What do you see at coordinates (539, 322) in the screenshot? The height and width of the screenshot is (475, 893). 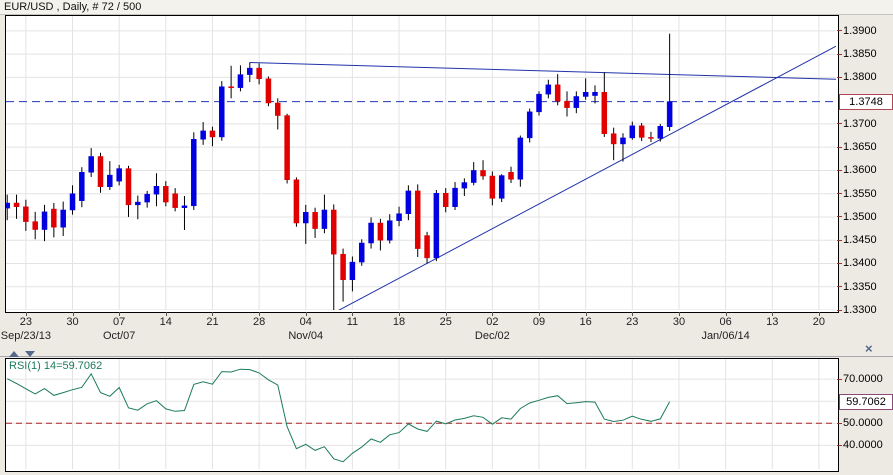 I see `week-tick-label: 09` at bounding box center [539, 322].